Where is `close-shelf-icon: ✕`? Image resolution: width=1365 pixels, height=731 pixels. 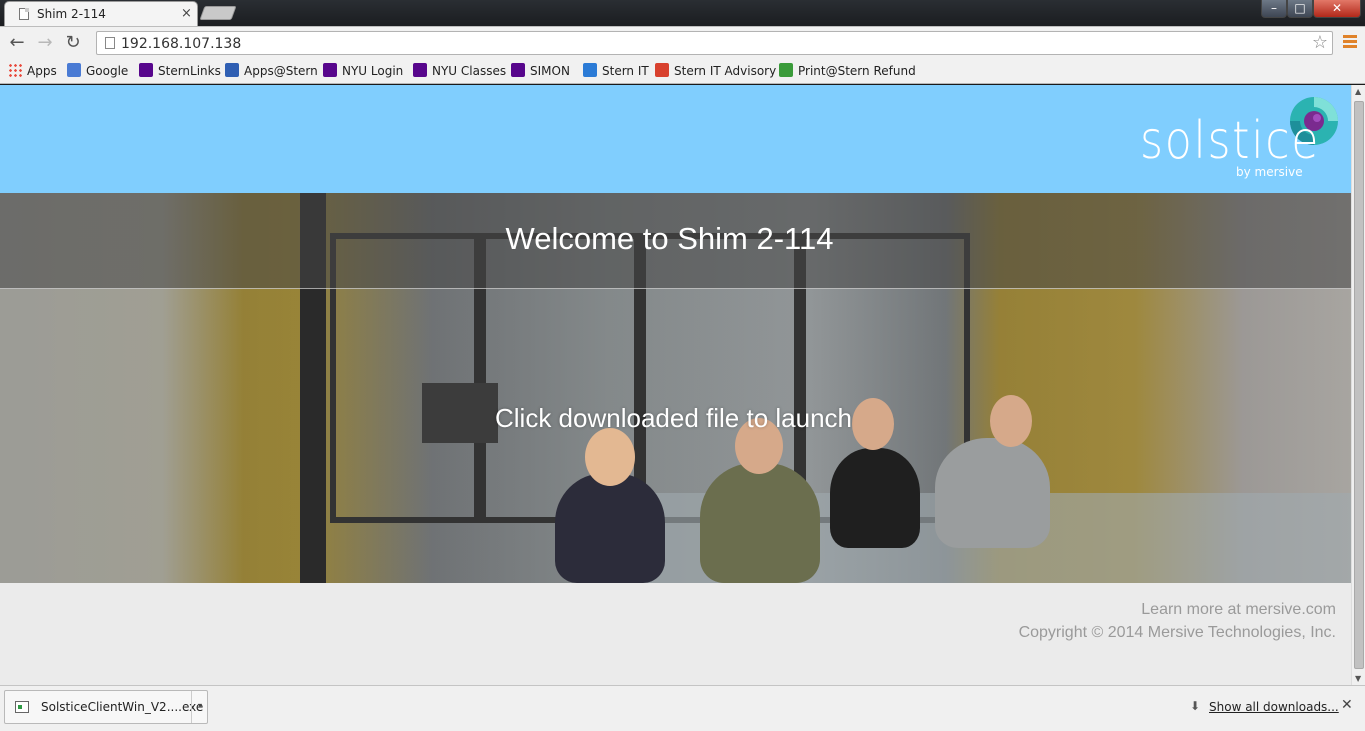 close-shelf-icon: ✕ is located at coordinates (1347, 705).